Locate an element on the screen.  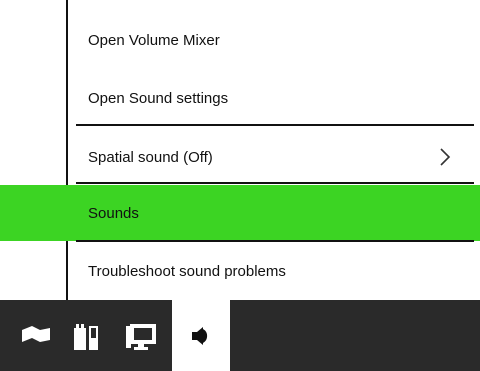
network-icon is located at coordinates (140, 336).